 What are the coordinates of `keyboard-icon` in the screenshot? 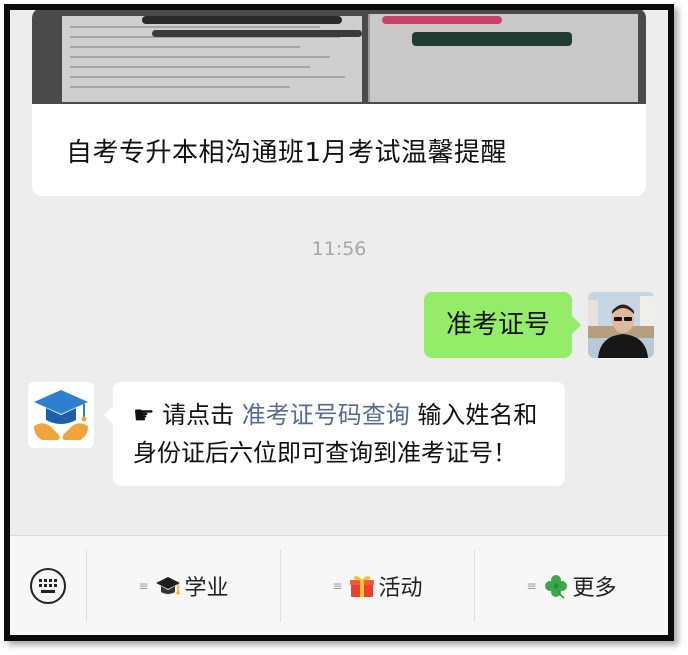 It's located at (48, 586).